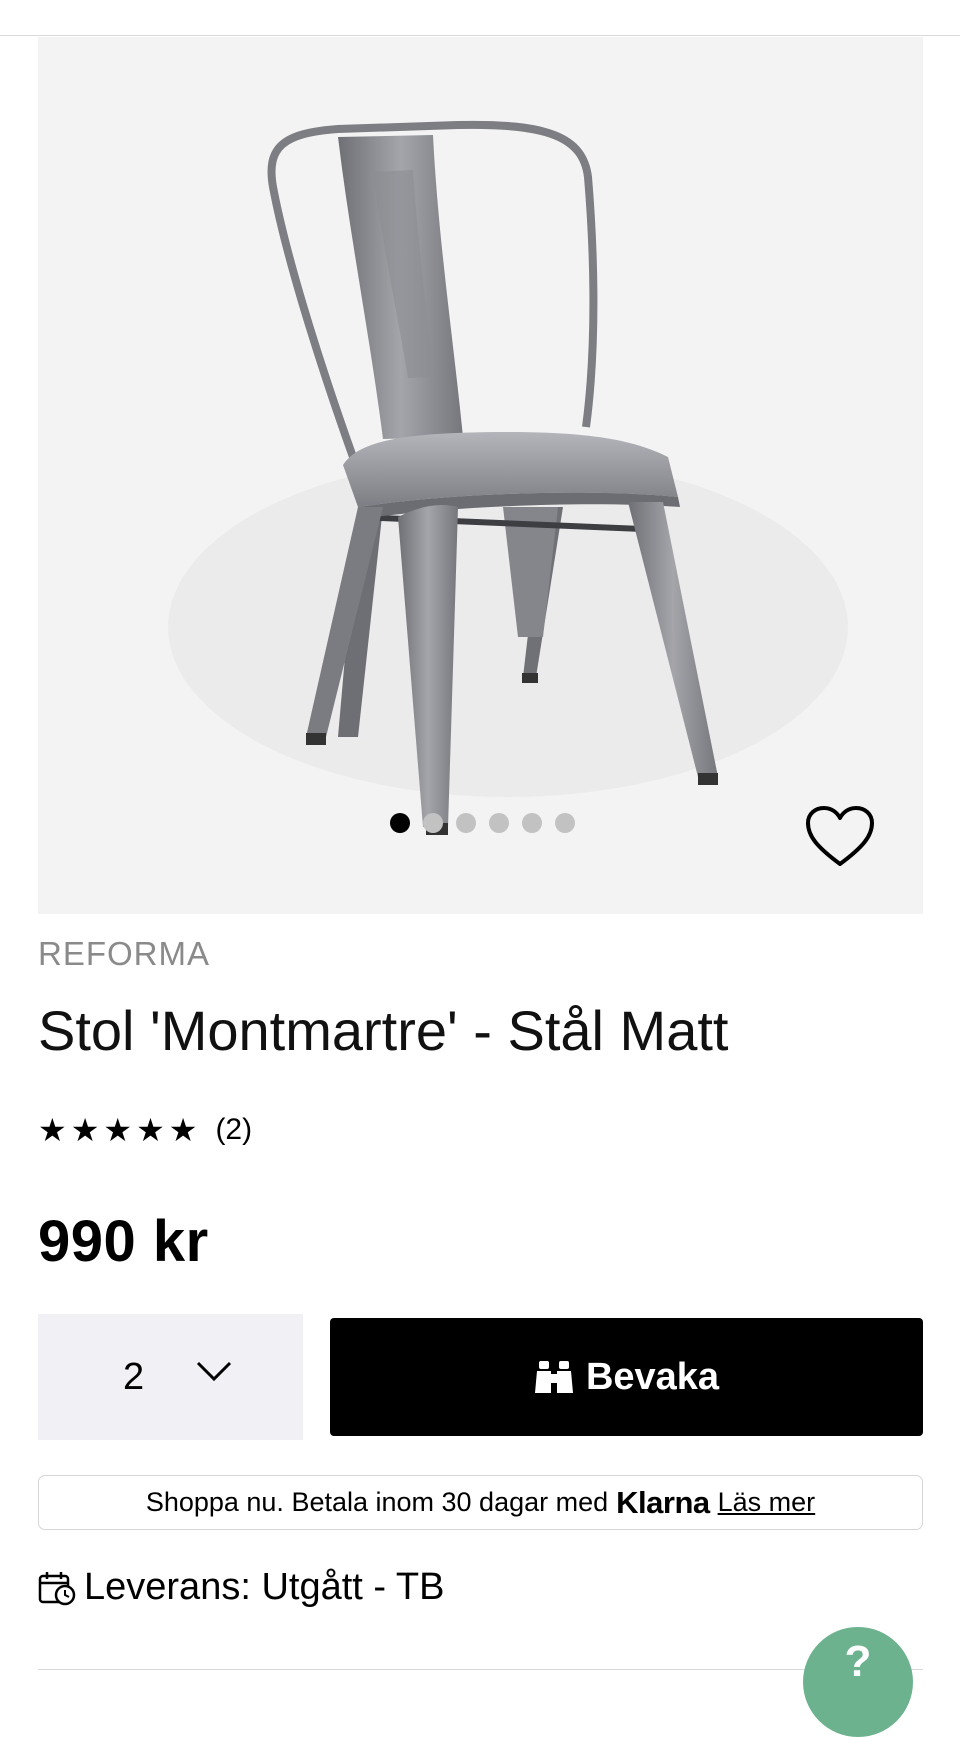  I want to click on chevron-down-icon, so click(214, 1371).